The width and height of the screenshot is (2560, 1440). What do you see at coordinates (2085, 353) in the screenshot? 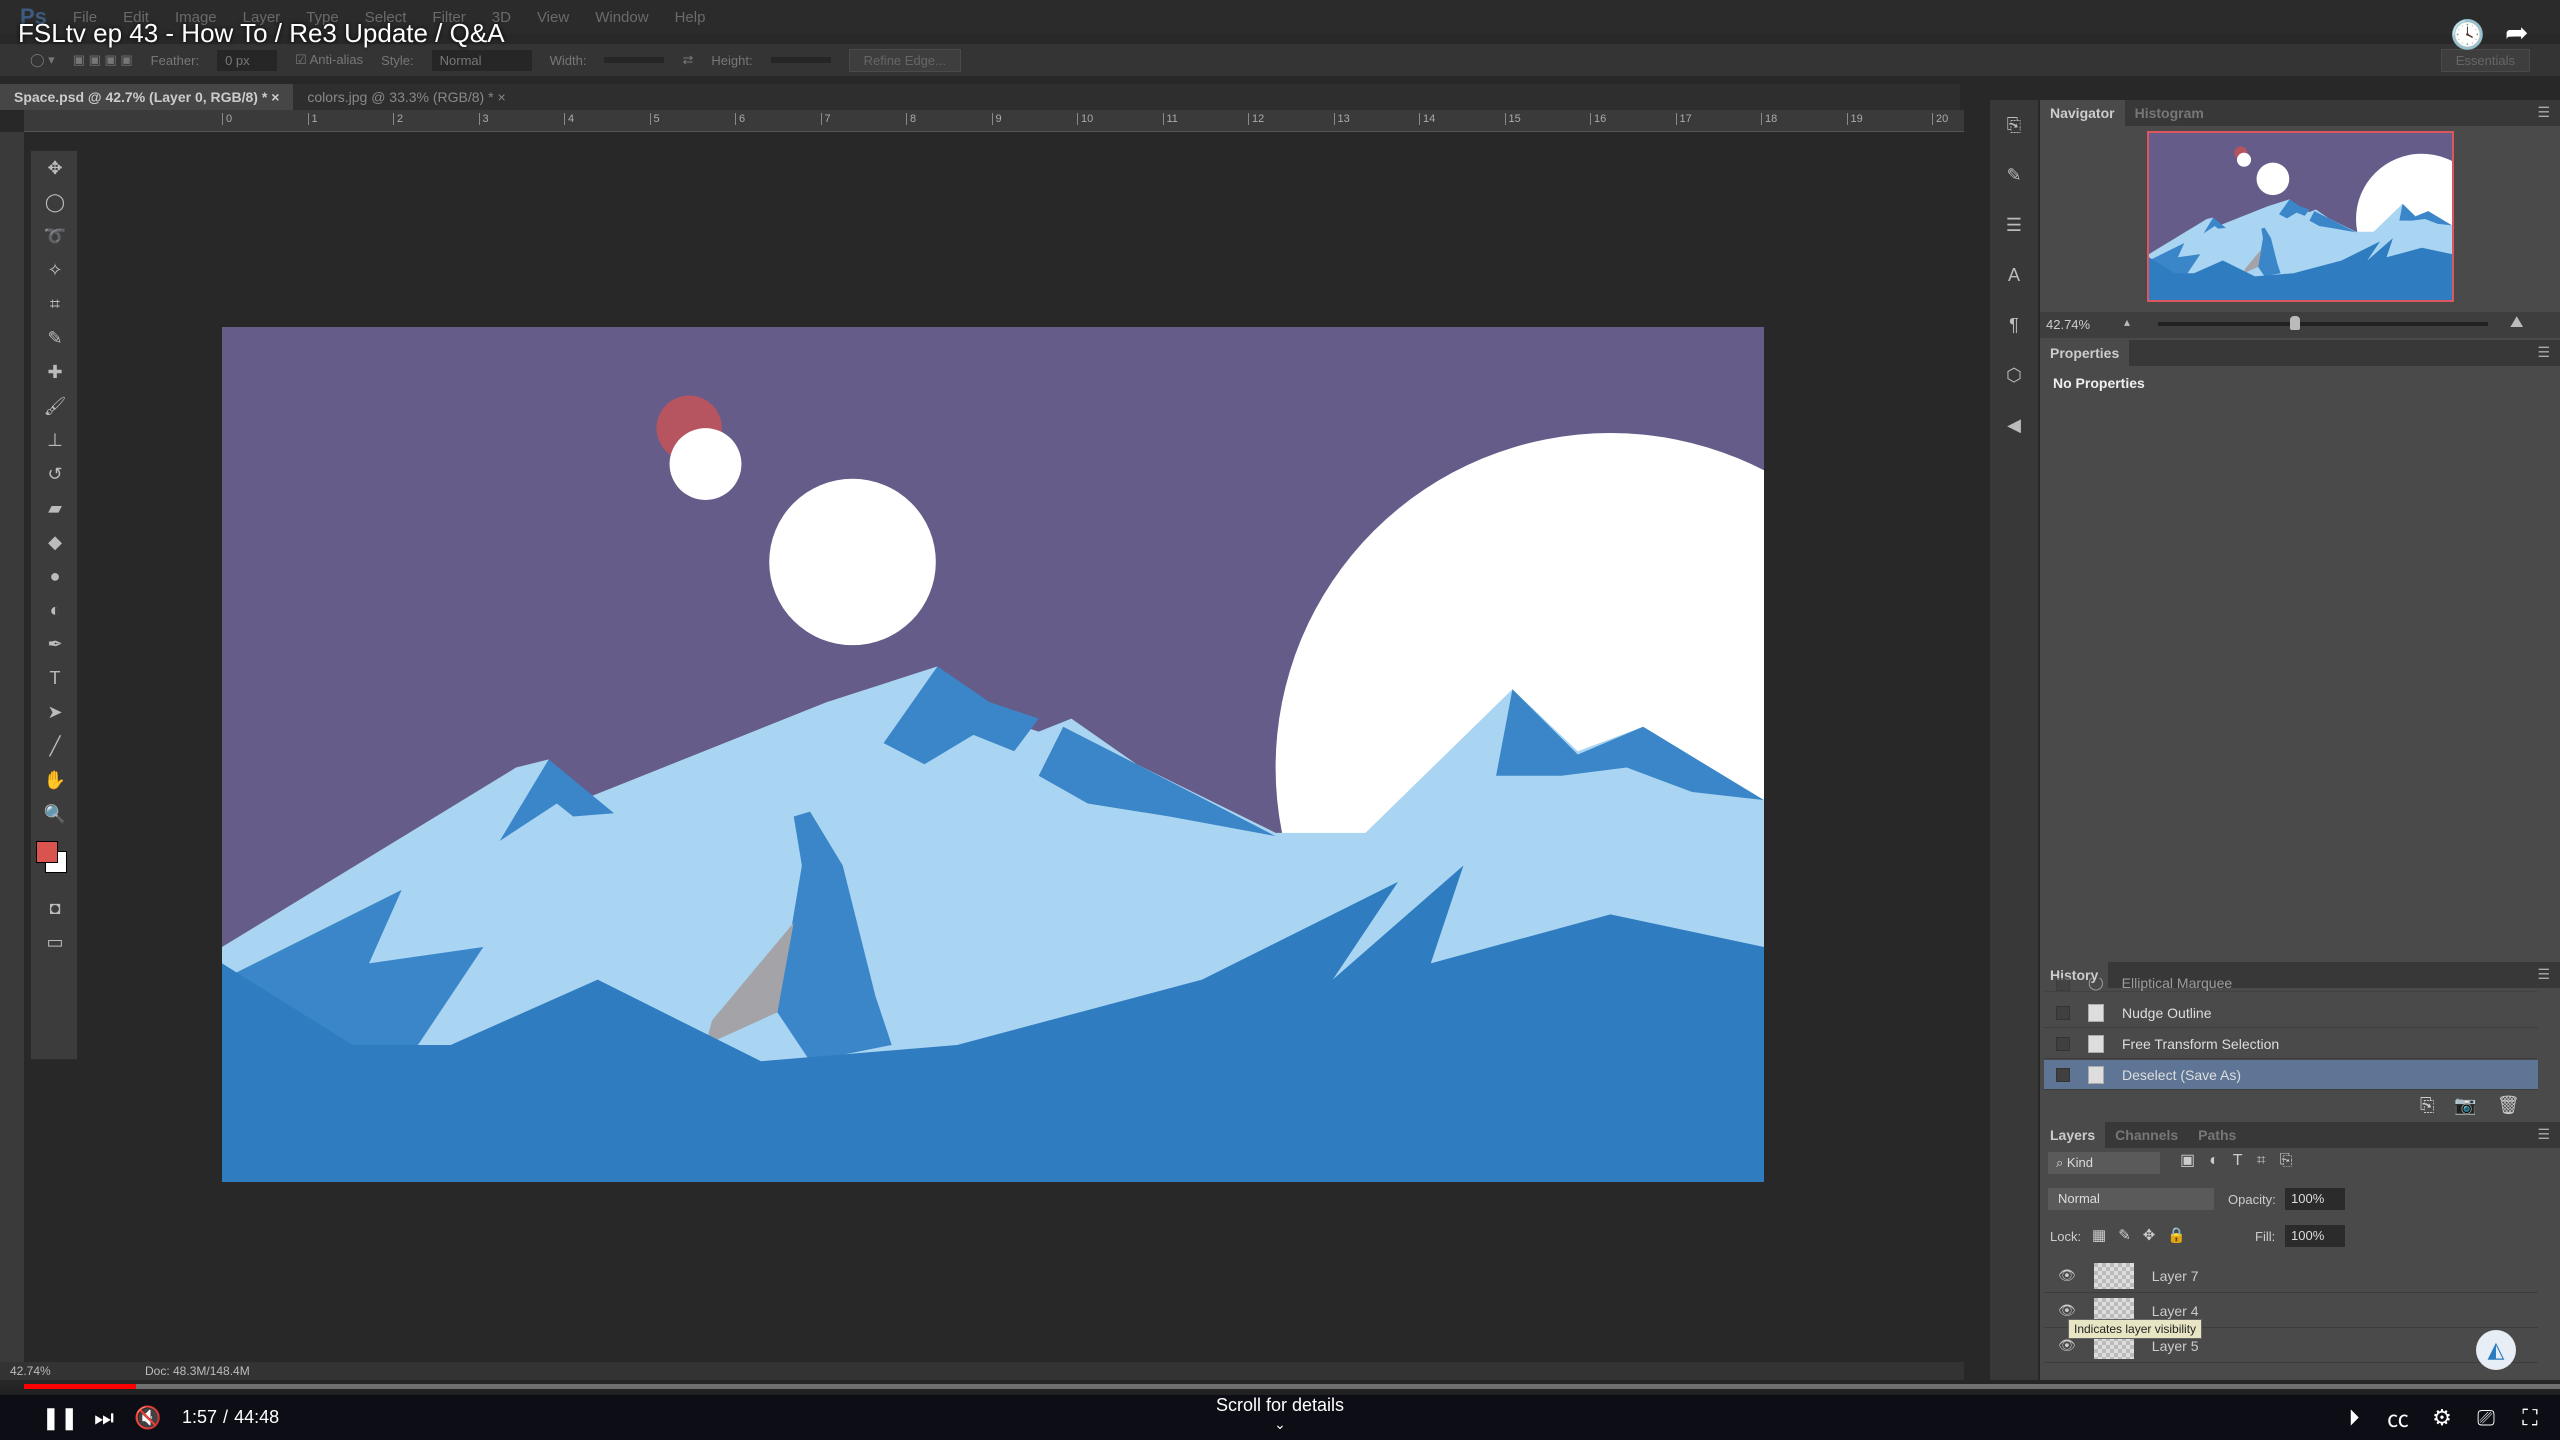
I see `tab-properties: Properties` at bounding box center [2085, 353].